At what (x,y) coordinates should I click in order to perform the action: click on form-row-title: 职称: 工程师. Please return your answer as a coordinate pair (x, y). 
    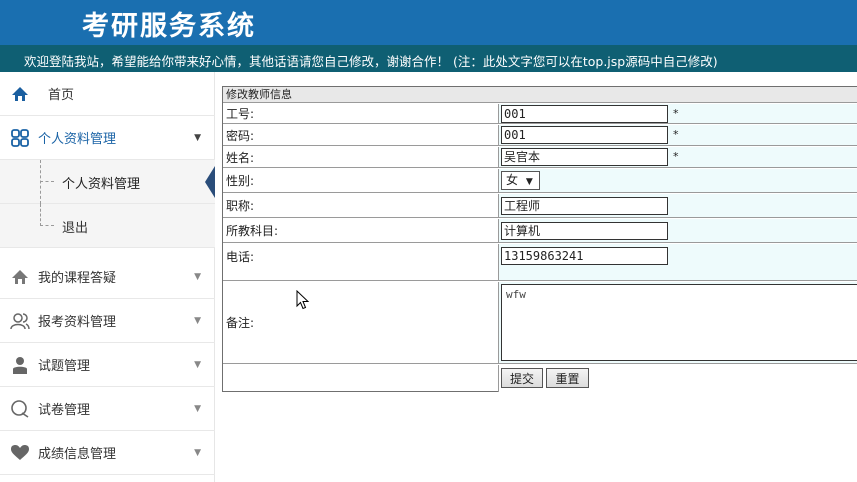
    Looking at the image, I should click on (540, 206).